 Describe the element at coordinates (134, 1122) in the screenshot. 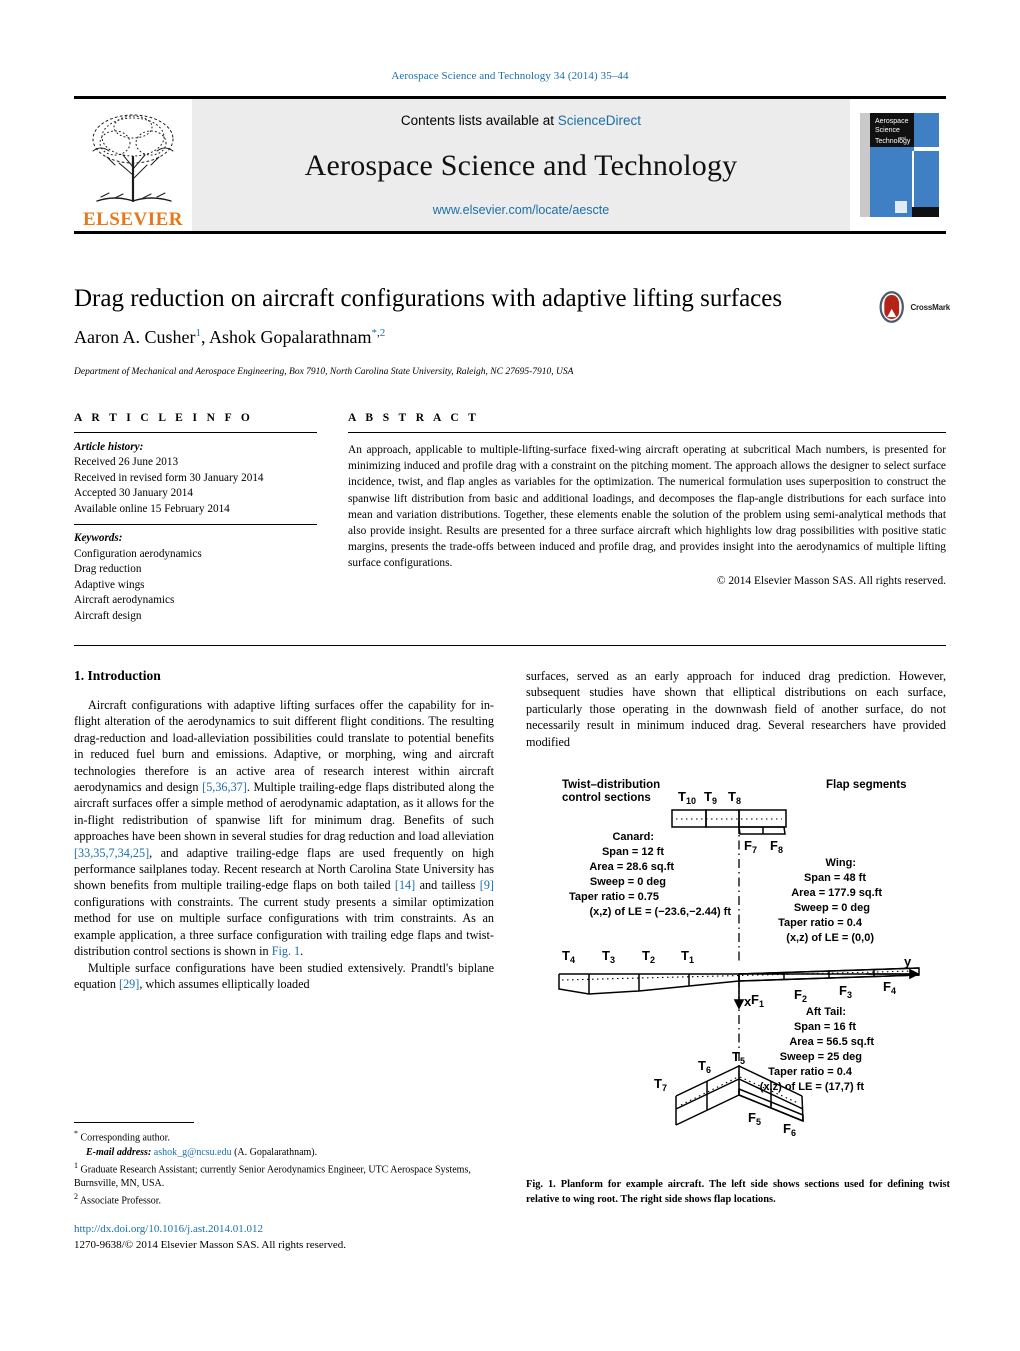

I see `footnote-rule` at that location.